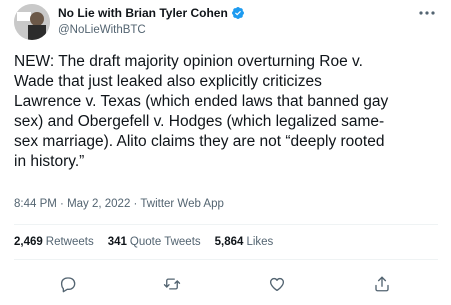  Describe the element at coordinates (165, 242) in the screenshot. I see `quote-tweets-label: Quote Tweets` at that location.